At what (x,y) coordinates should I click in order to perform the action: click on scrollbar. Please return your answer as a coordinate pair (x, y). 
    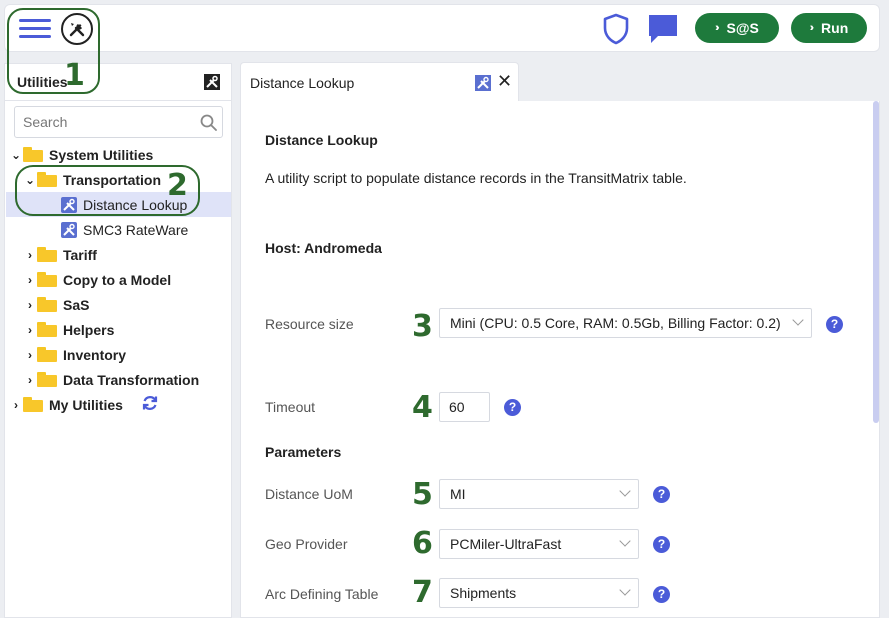
    Looking at the image, I should click on (876, 262).